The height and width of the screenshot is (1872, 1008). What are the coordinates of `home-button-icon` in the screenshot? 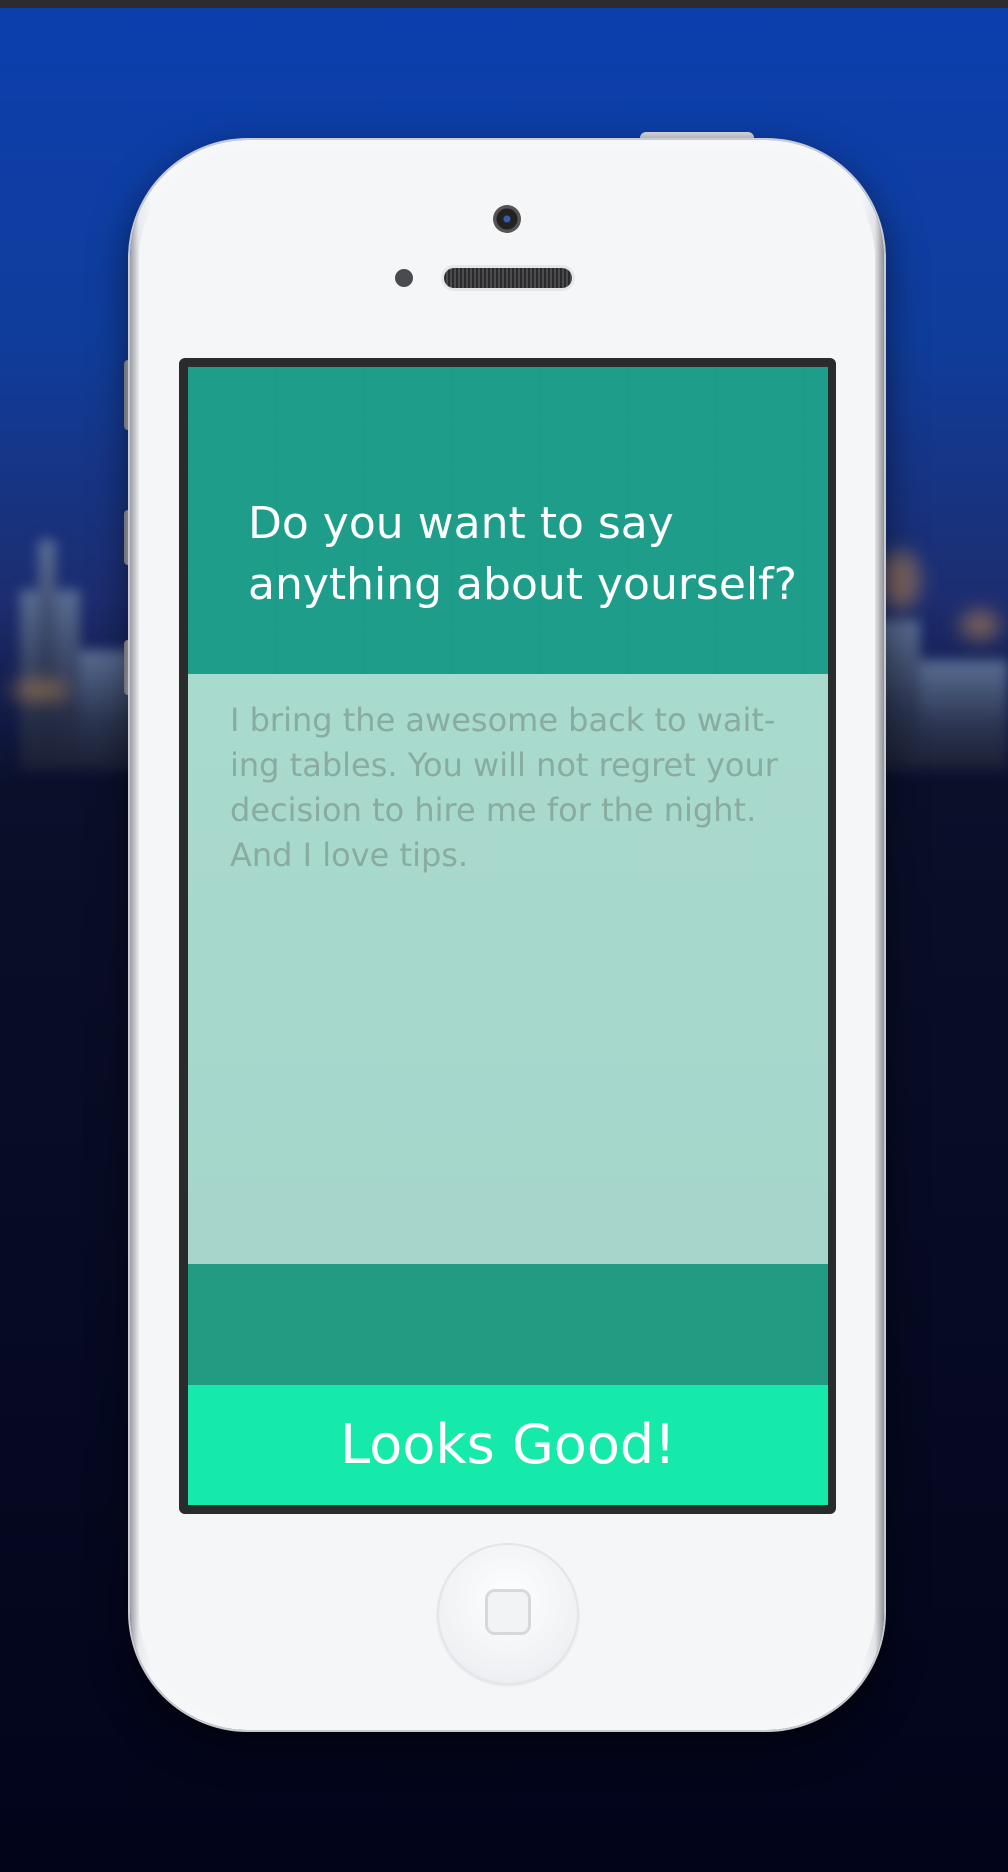 It's located at (508, 1614).